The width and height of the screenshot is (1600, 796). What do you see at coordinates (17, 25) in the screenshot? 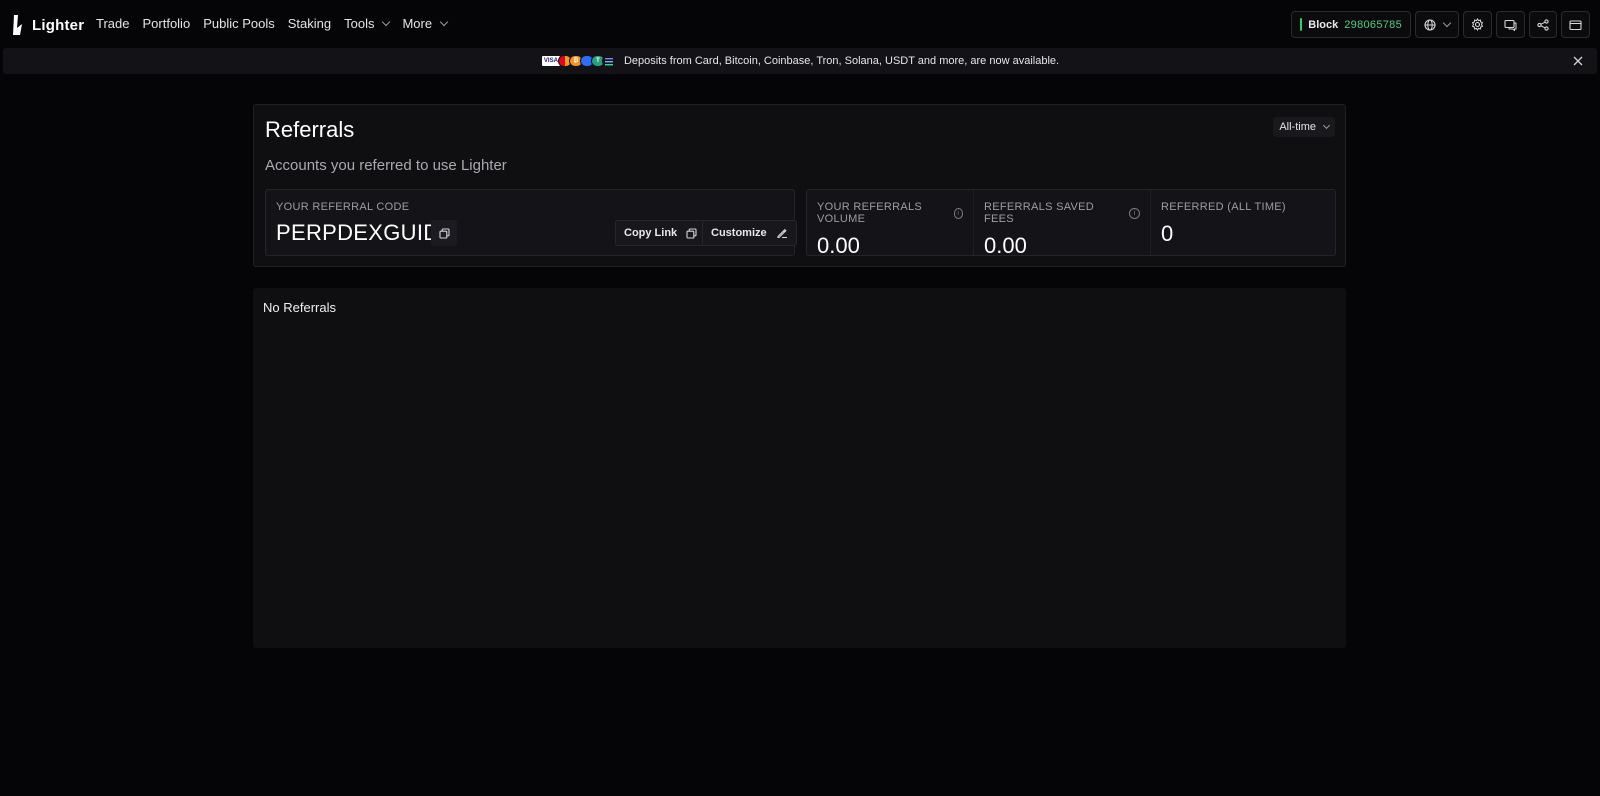
I see `lighter-logo-icon` at bounding box center [17, 25].